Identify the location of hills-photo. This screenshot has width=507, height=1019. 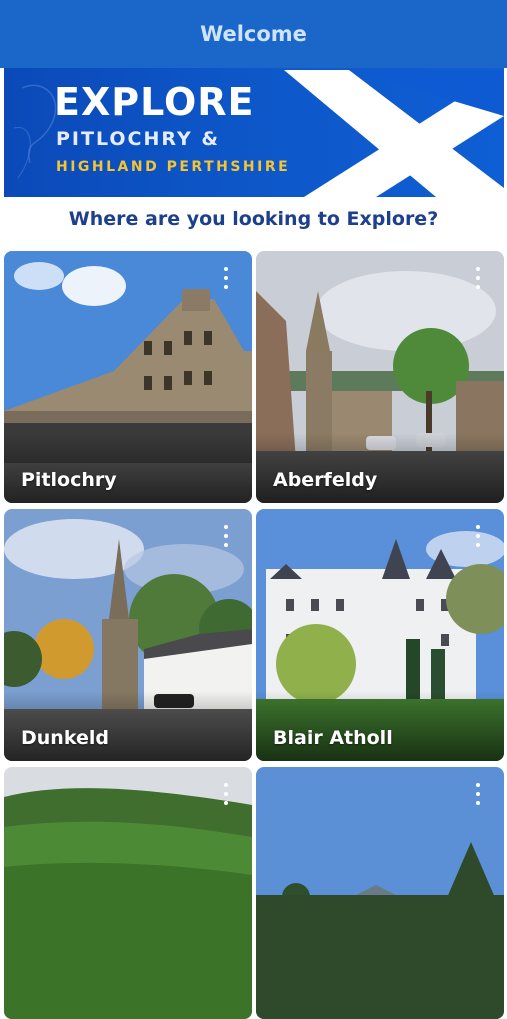
(380, 893).